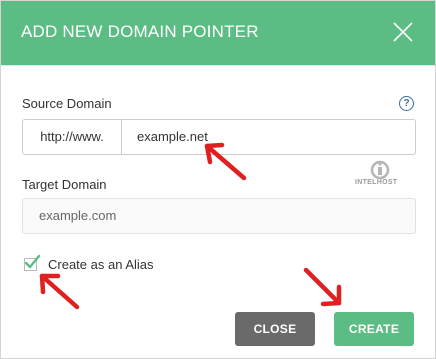  I want to click on source-domain-label: Source Domain, so click(67, 103).